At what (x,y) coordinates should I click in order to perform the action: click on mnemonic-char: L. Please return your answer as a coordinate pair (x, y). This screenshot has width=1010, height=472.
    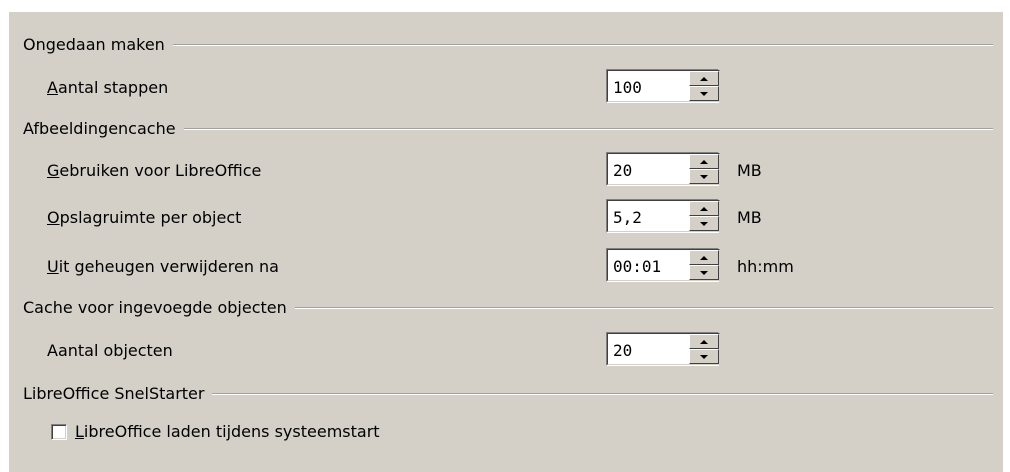
    Looking at the image, I should click on (79, 431).